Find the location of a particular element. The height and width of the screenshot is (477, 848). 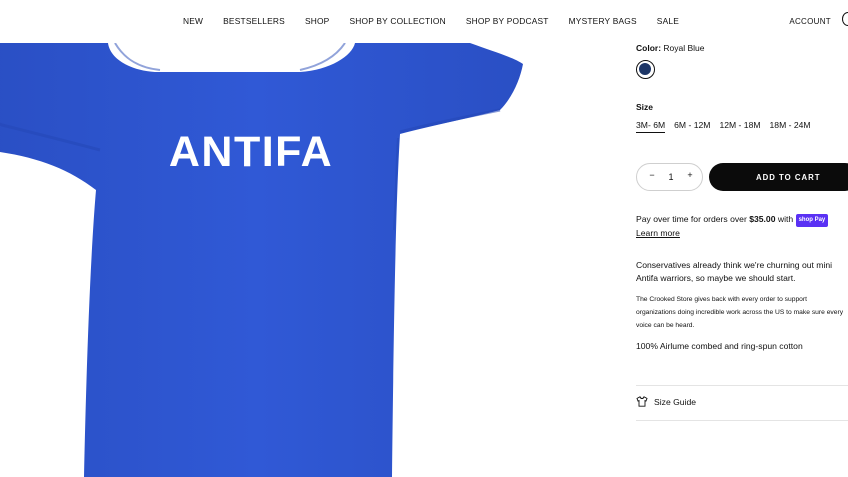

quantity-stepper: − 1 + is located at coordinates (669, 177).